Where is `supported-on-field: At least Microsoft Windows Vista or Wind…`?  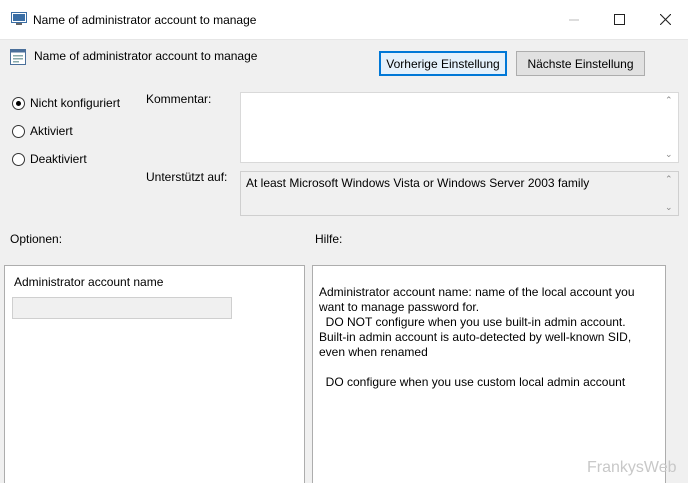
supported-on-field: At least Microsoft Windows Vista or Wind… is located at coordinates (459, 193).